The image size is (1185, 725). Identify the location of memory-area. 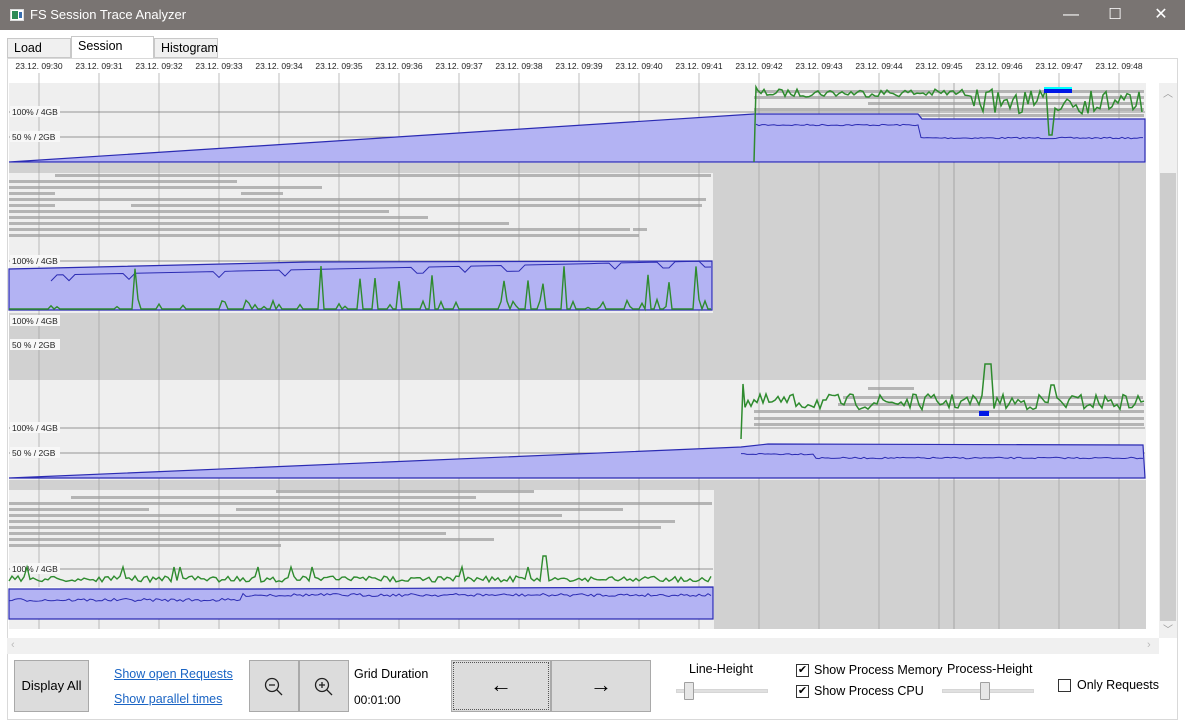
(361, 603).